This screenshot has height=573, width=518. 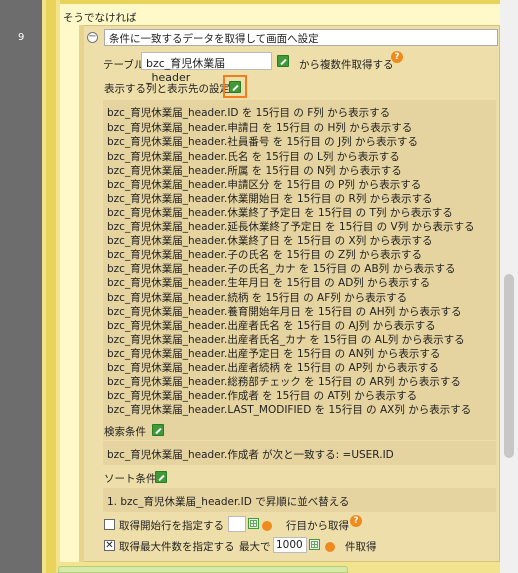 I want to click on max-rows-input: 1000, so click(x=290, y=545).